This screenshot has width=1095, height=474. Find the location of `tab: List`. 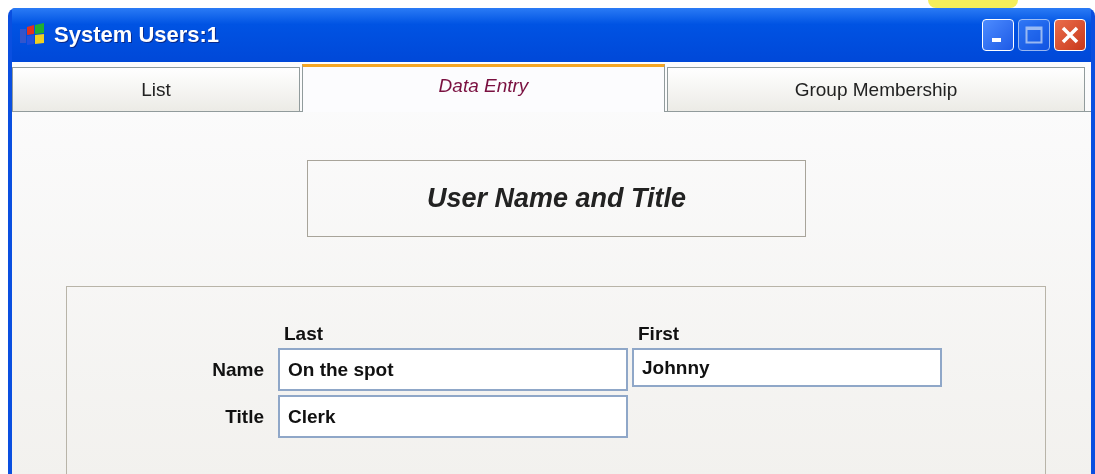

tab: List is located at coordinates (156, 89).